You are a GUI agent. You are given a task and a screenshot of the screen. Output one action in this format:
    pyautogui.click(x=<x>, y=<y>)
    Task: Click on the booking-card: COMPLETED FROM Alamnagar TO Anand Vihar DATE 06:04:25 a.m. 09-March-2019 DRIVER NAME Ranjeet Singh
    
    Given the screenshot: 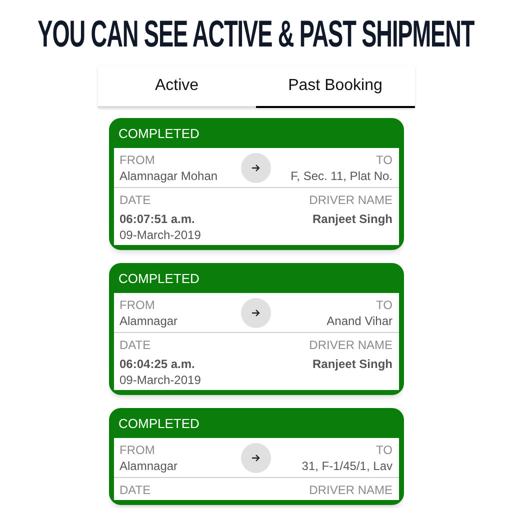 What is the action you would take?
    pyautogui.click(x=256, y=329)
    